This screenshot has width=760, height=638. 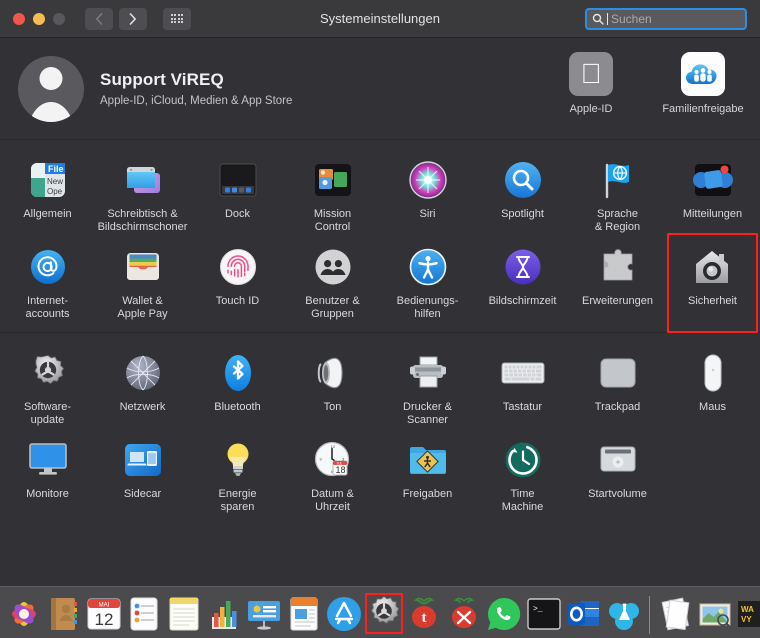 What do you see at coordinates (332, 220) in the screenshot?
I see `pref-label: Mission Control` at bounding box center [332, 220].